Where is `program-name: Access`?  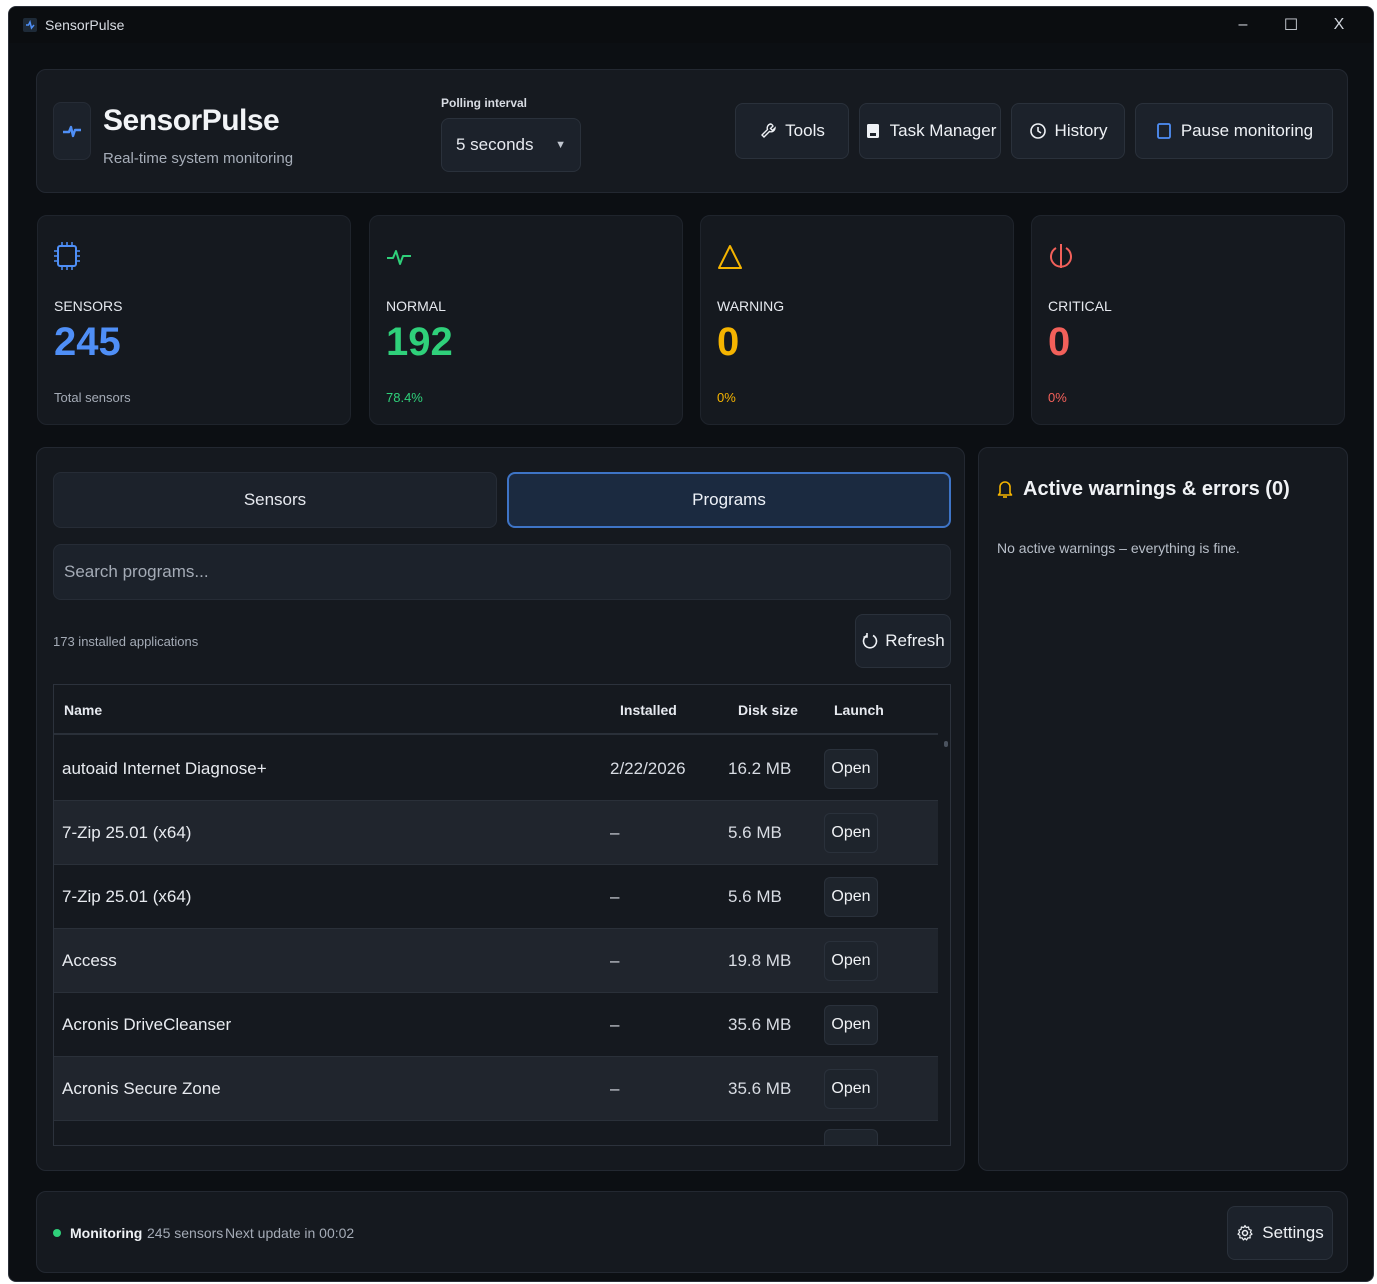
program-name: Access is located at coordinates (89, 960).